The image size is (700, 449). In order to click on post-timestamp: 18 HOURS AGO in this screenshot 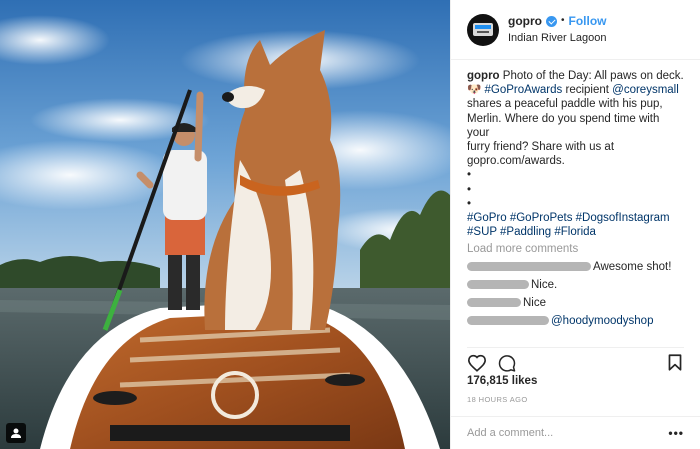, I will do `click(497, 399)`.